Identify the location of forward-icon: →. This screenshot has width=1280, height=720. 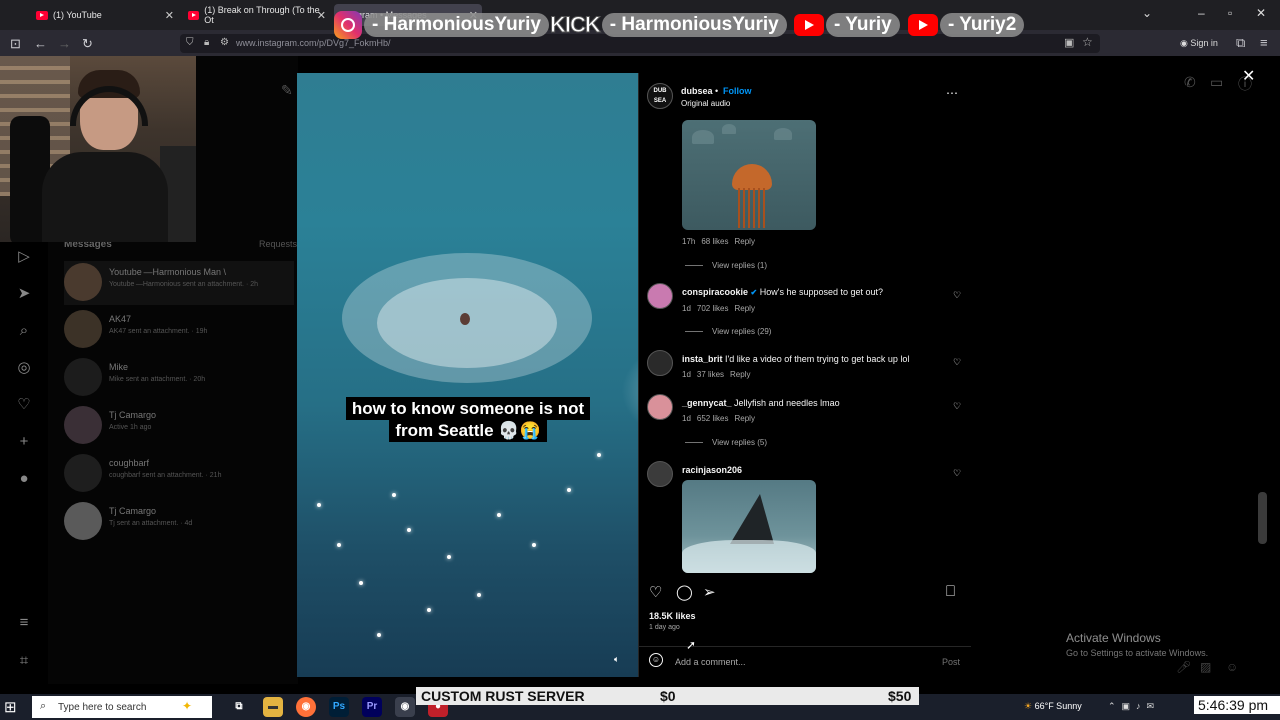
(64, 43).